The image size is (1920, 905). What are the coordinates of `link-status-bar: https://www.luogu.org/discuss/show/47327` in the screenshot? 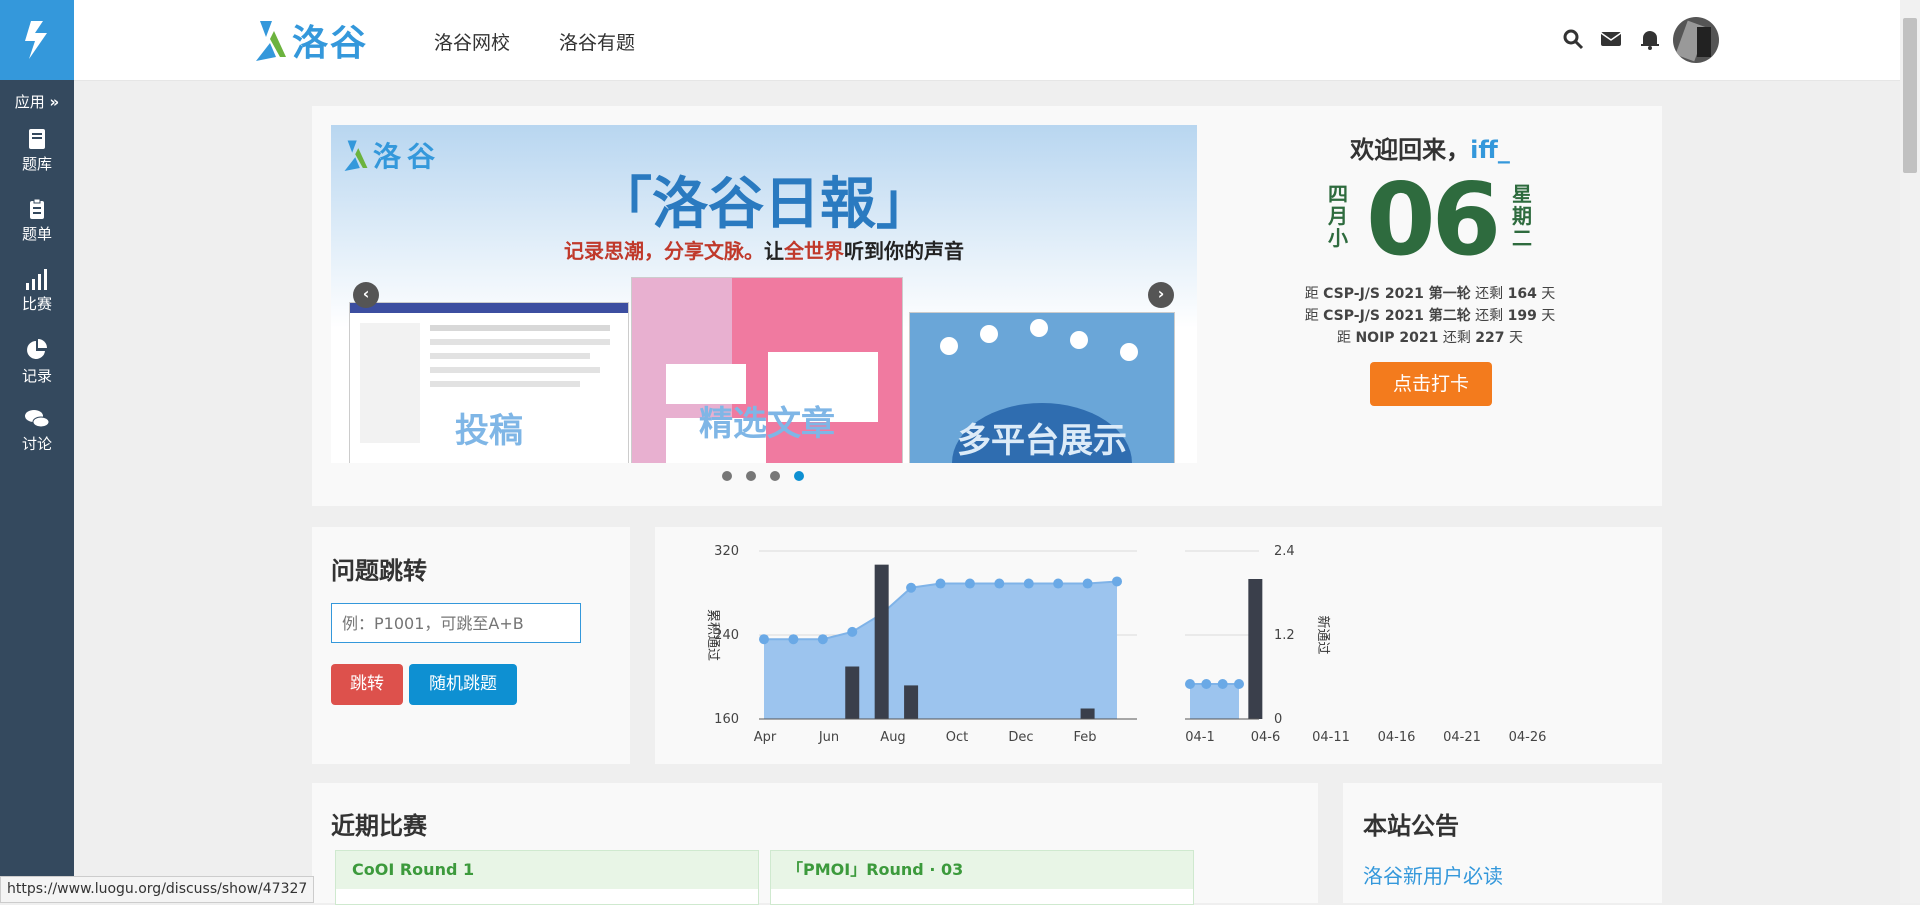 It's located at (157, 889).